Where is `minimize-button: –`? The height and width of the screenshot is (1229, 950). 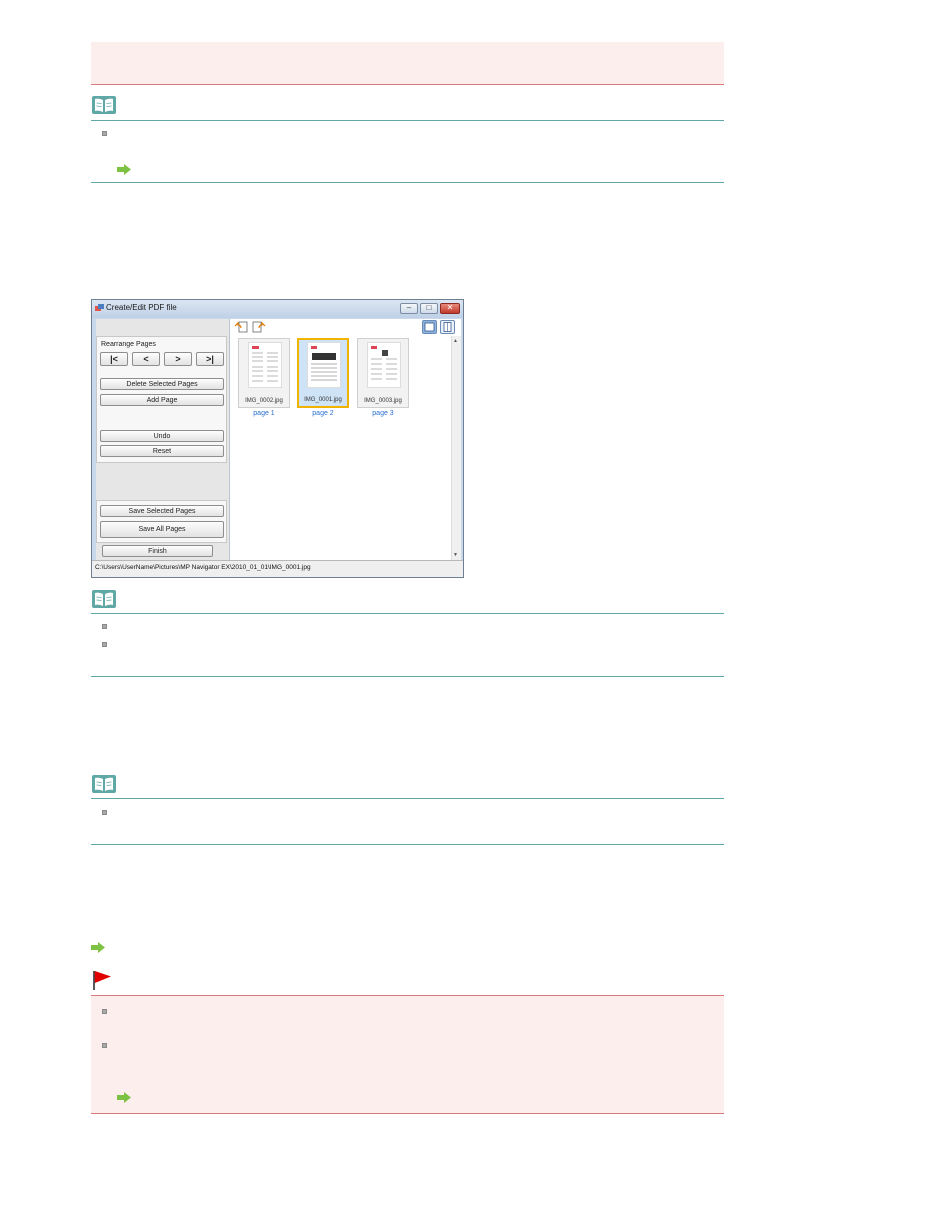
minimize-button: – is located at coordinates (409, 308).